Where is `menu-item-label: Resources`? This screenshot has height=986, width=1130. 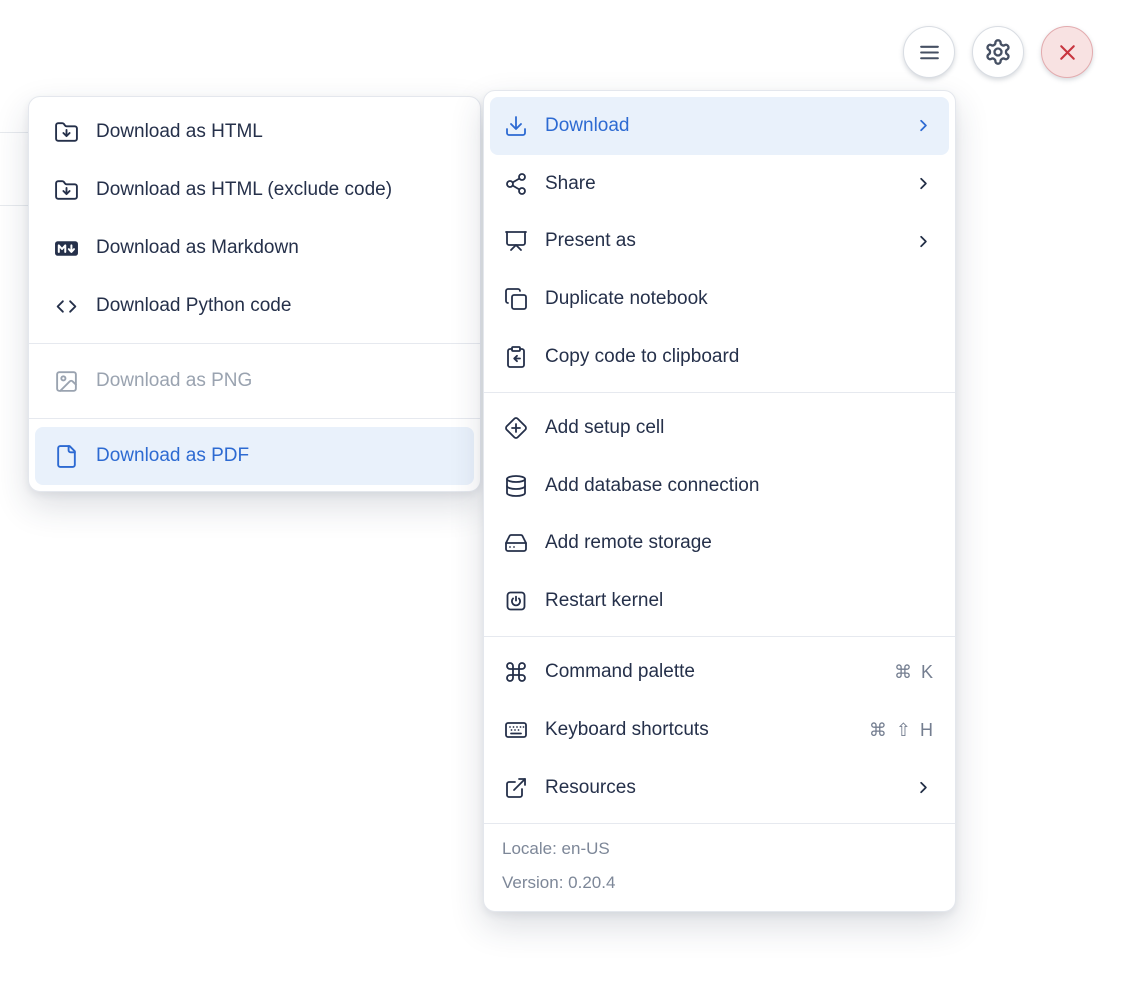
menu-item-label: Resources is located at coordinates (590, 787).